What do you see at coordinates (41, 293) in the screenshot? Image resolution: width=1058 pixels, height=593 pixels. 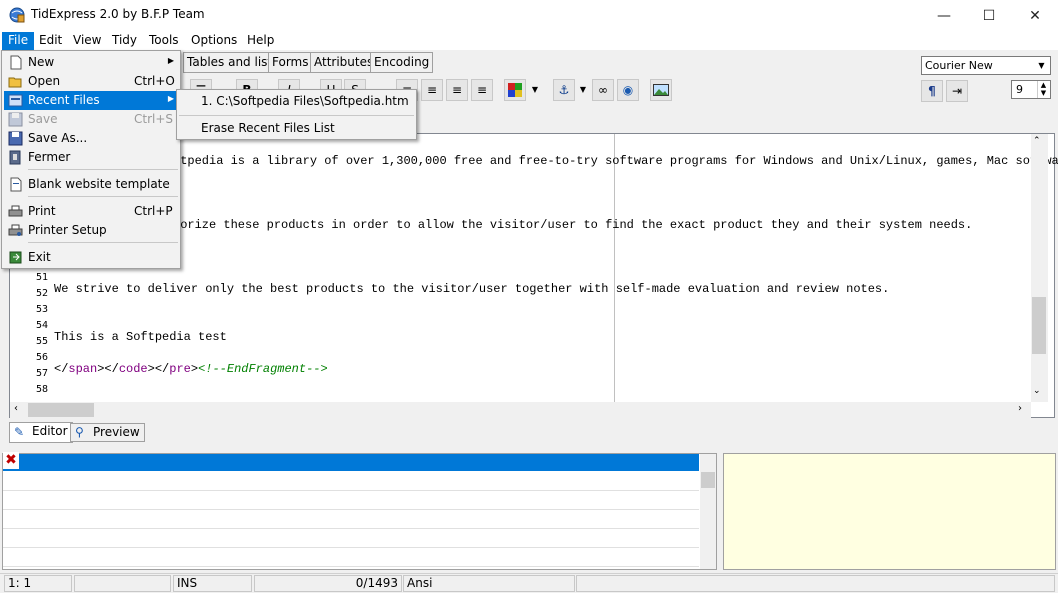 I see `line-number: 52` at bounding box center [41, 293].